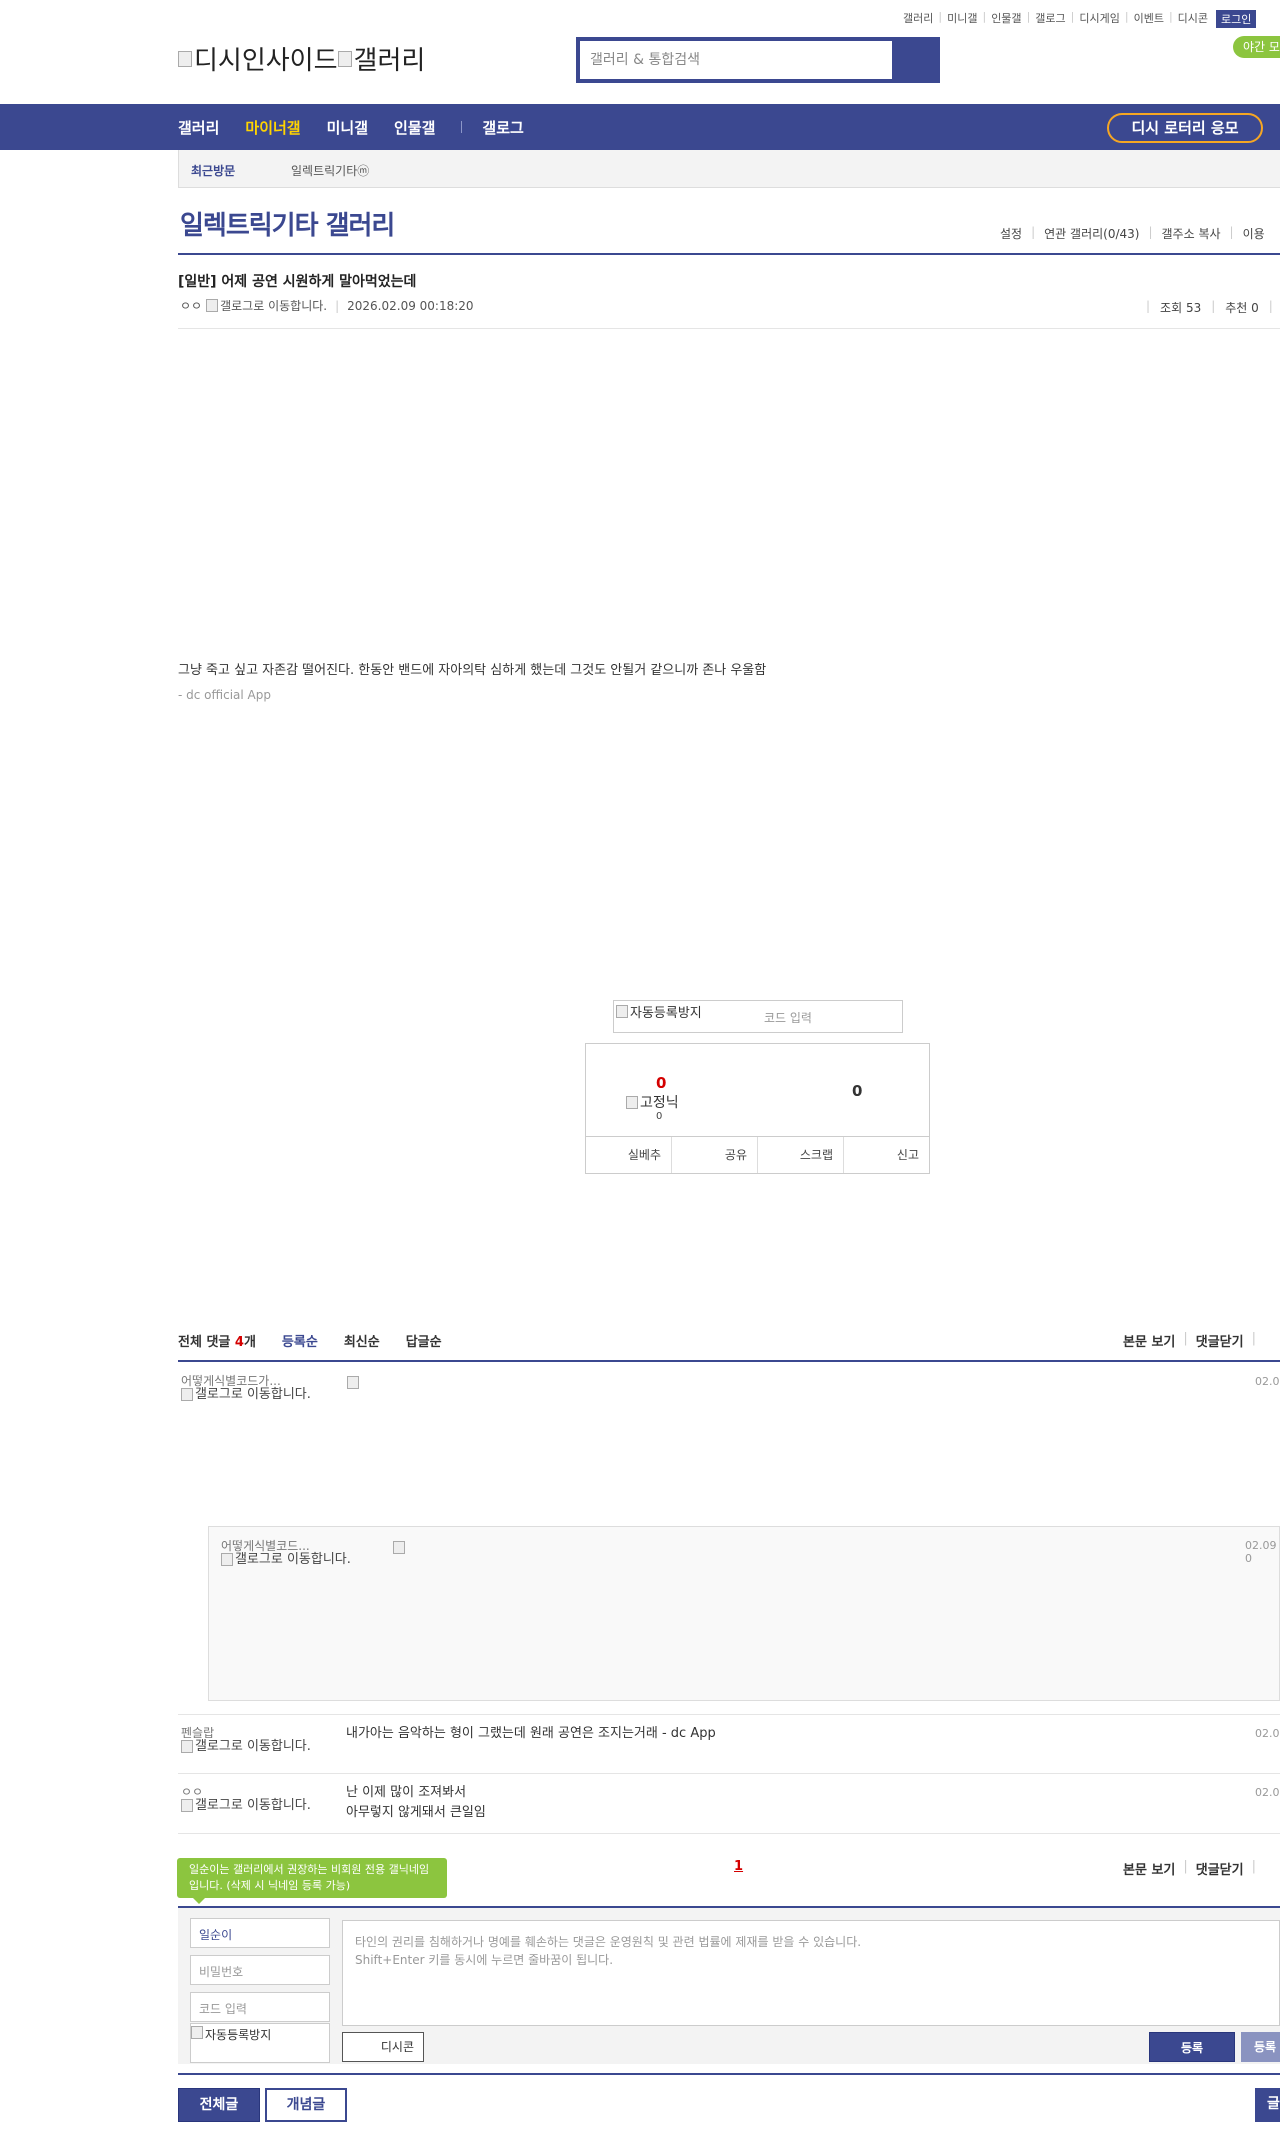 This screenshot has height=2134, width=1280. I want to click on nav-mini-gallery: 미니갤, so click(347, 127).